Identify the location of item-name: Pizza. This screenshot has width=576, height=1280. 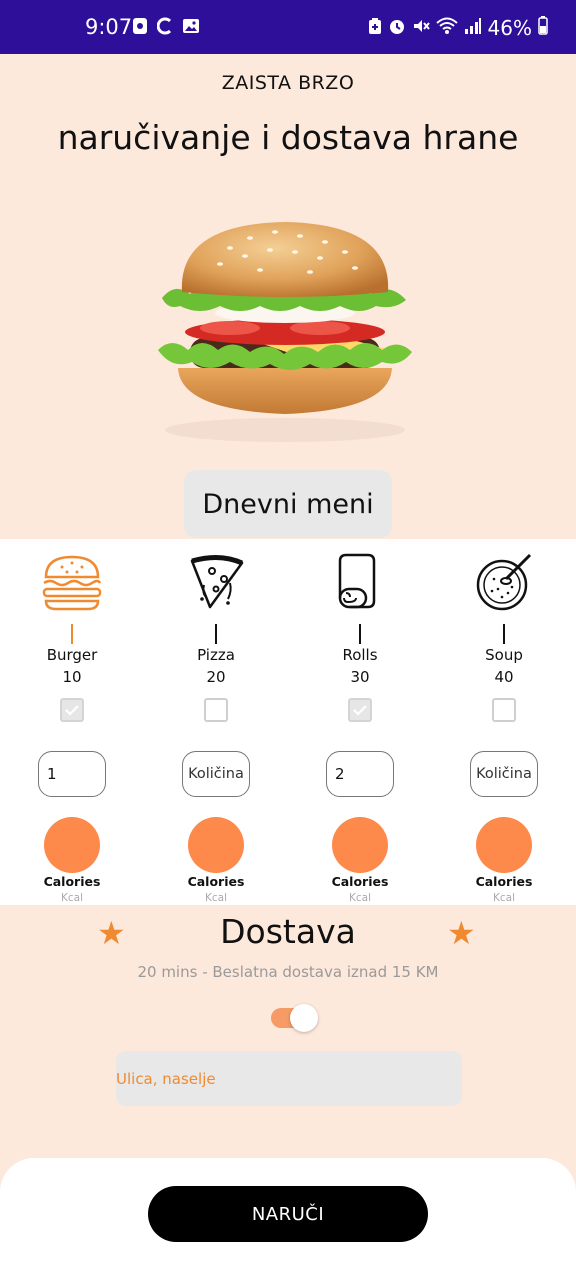
(216, 655).